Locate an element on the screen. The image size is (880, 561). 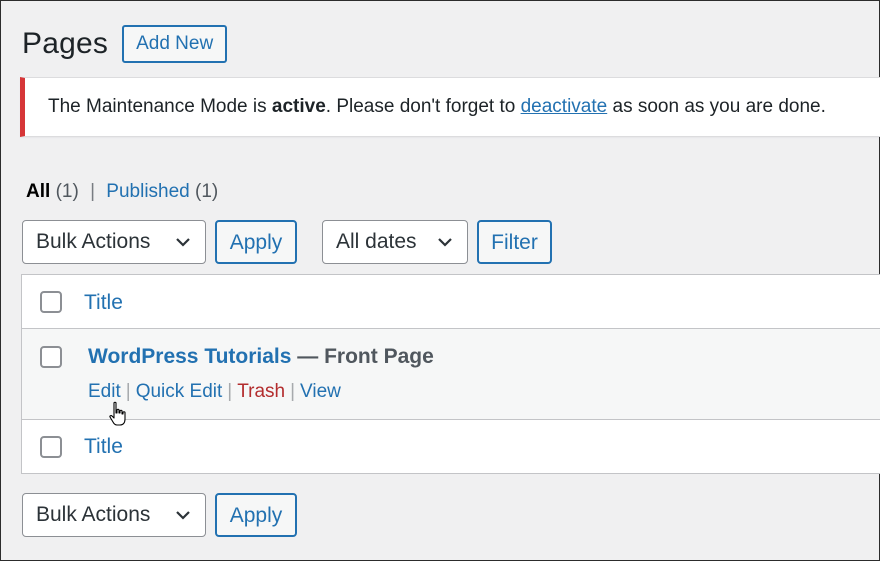
row-actions: Edit | Quick Edit | Trash | View is located at coordinates (214, 392).